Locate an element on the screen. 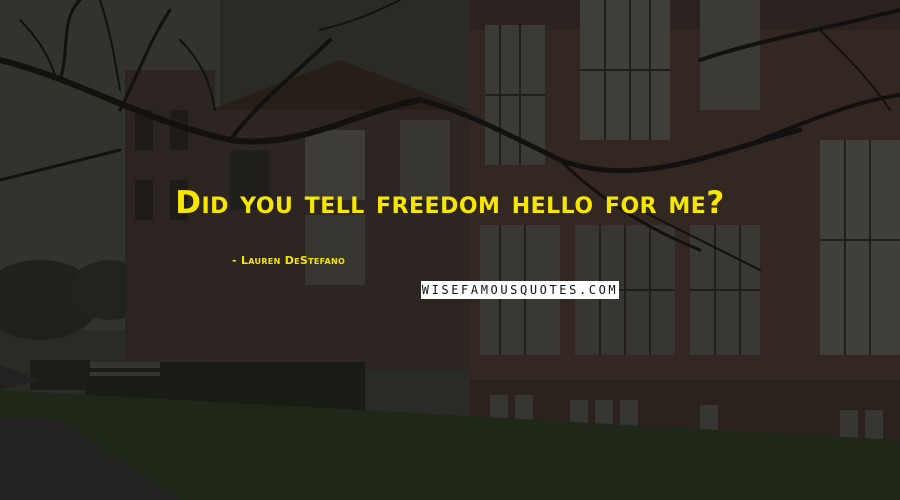 Image resolution: width=900 pixels, height=500 pixels. quote-author: - Lauren DeStefano is located at coordinates (289, 260).